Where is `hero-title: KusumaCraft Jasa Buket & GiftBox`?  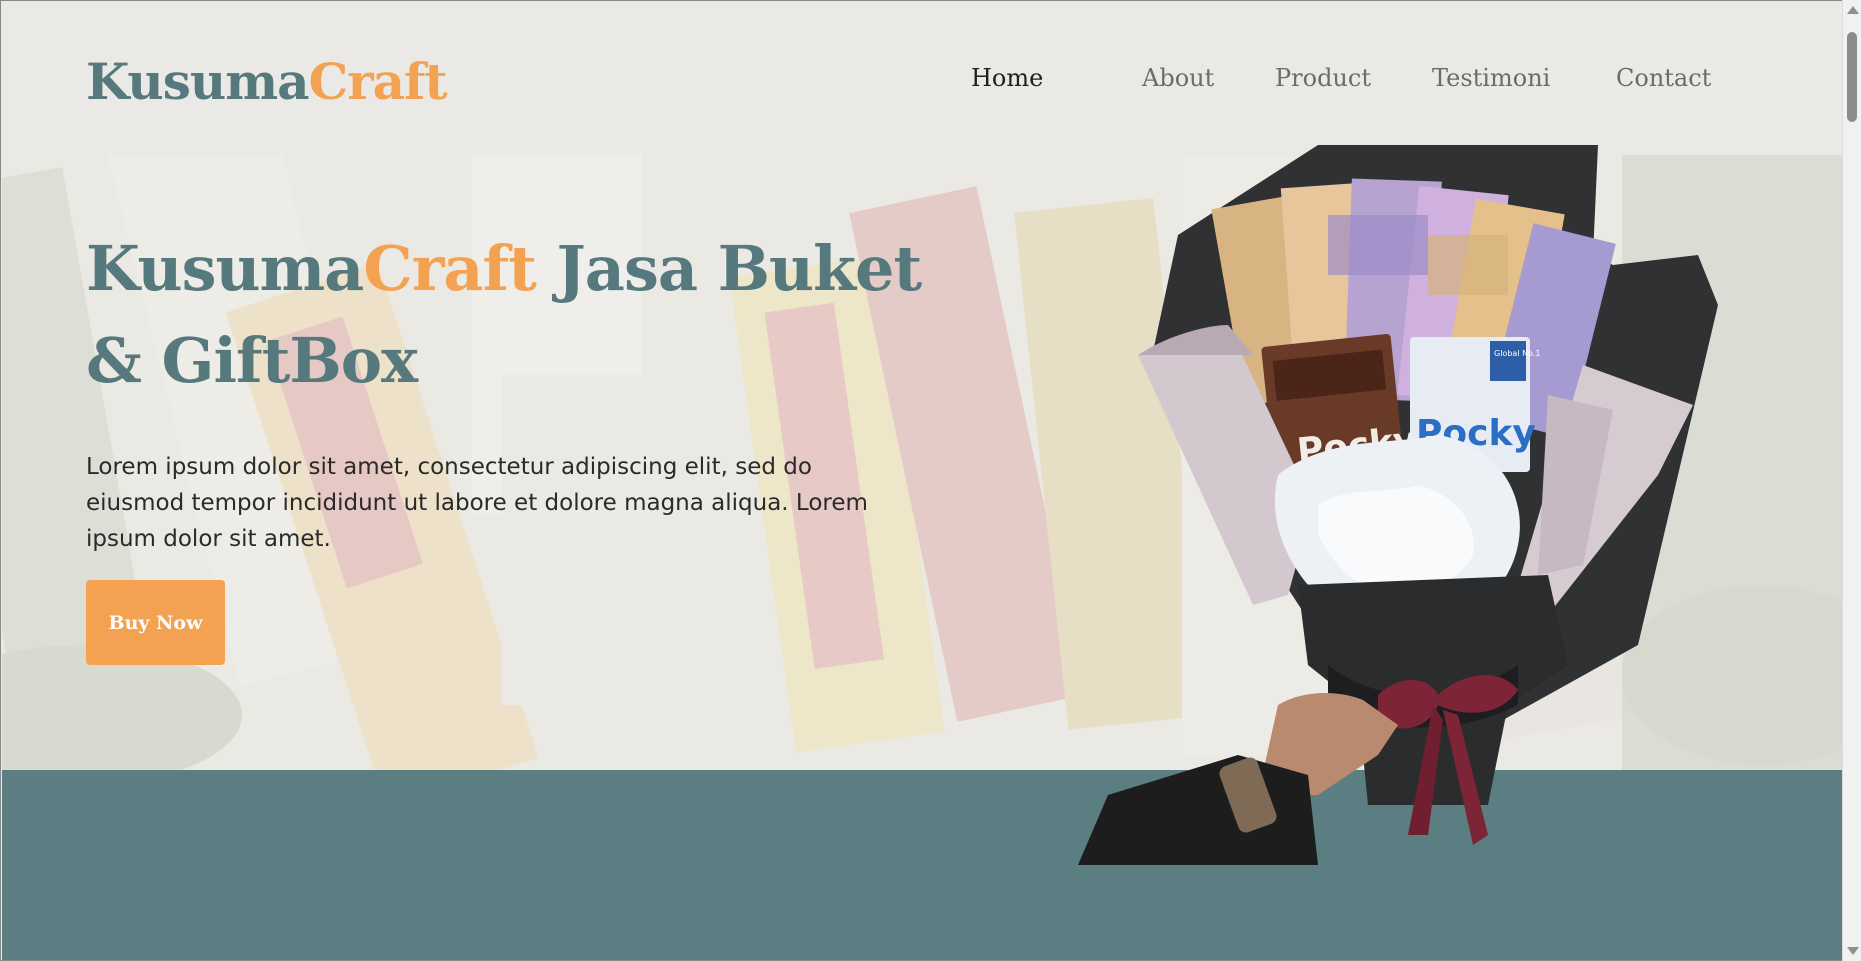 hero-title: KusumaCraft Jasa Buket & GiftBox is located at coordinates (516, 315).